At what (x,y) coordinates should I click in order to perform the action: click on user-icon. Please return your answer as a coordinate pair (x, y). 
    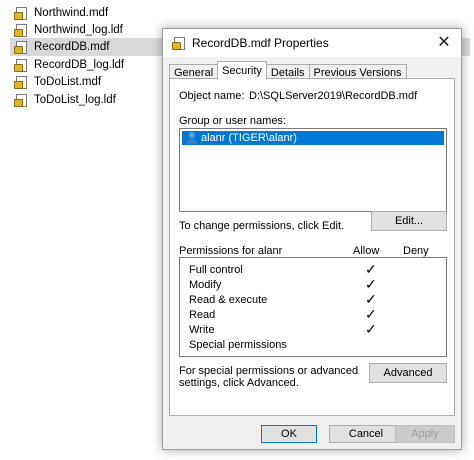
    Looking at the image, I should click on (192, 138).